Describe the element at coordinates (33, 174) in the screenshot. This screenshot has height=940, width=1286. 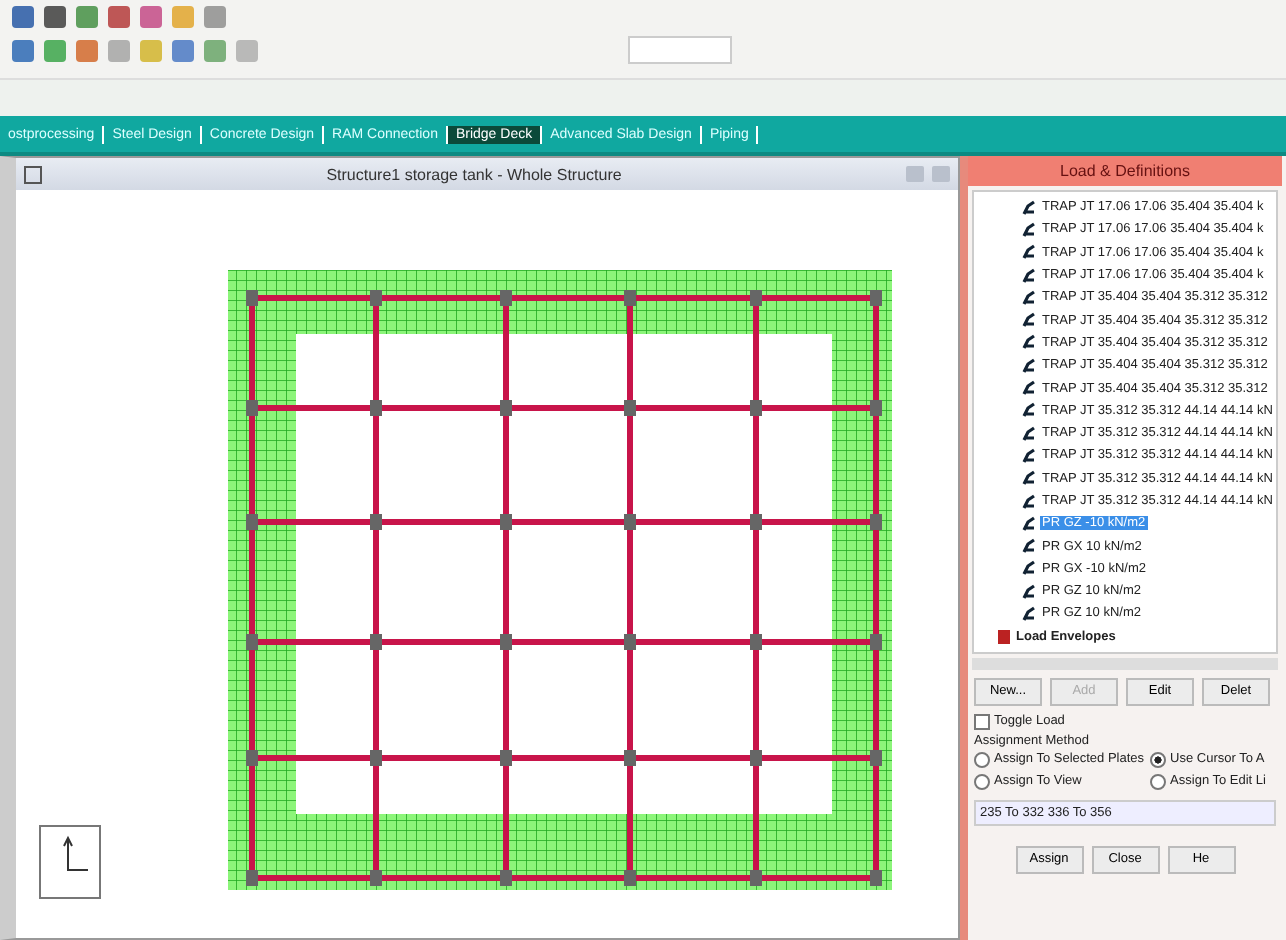
I see `window-menu-icon` at that location.